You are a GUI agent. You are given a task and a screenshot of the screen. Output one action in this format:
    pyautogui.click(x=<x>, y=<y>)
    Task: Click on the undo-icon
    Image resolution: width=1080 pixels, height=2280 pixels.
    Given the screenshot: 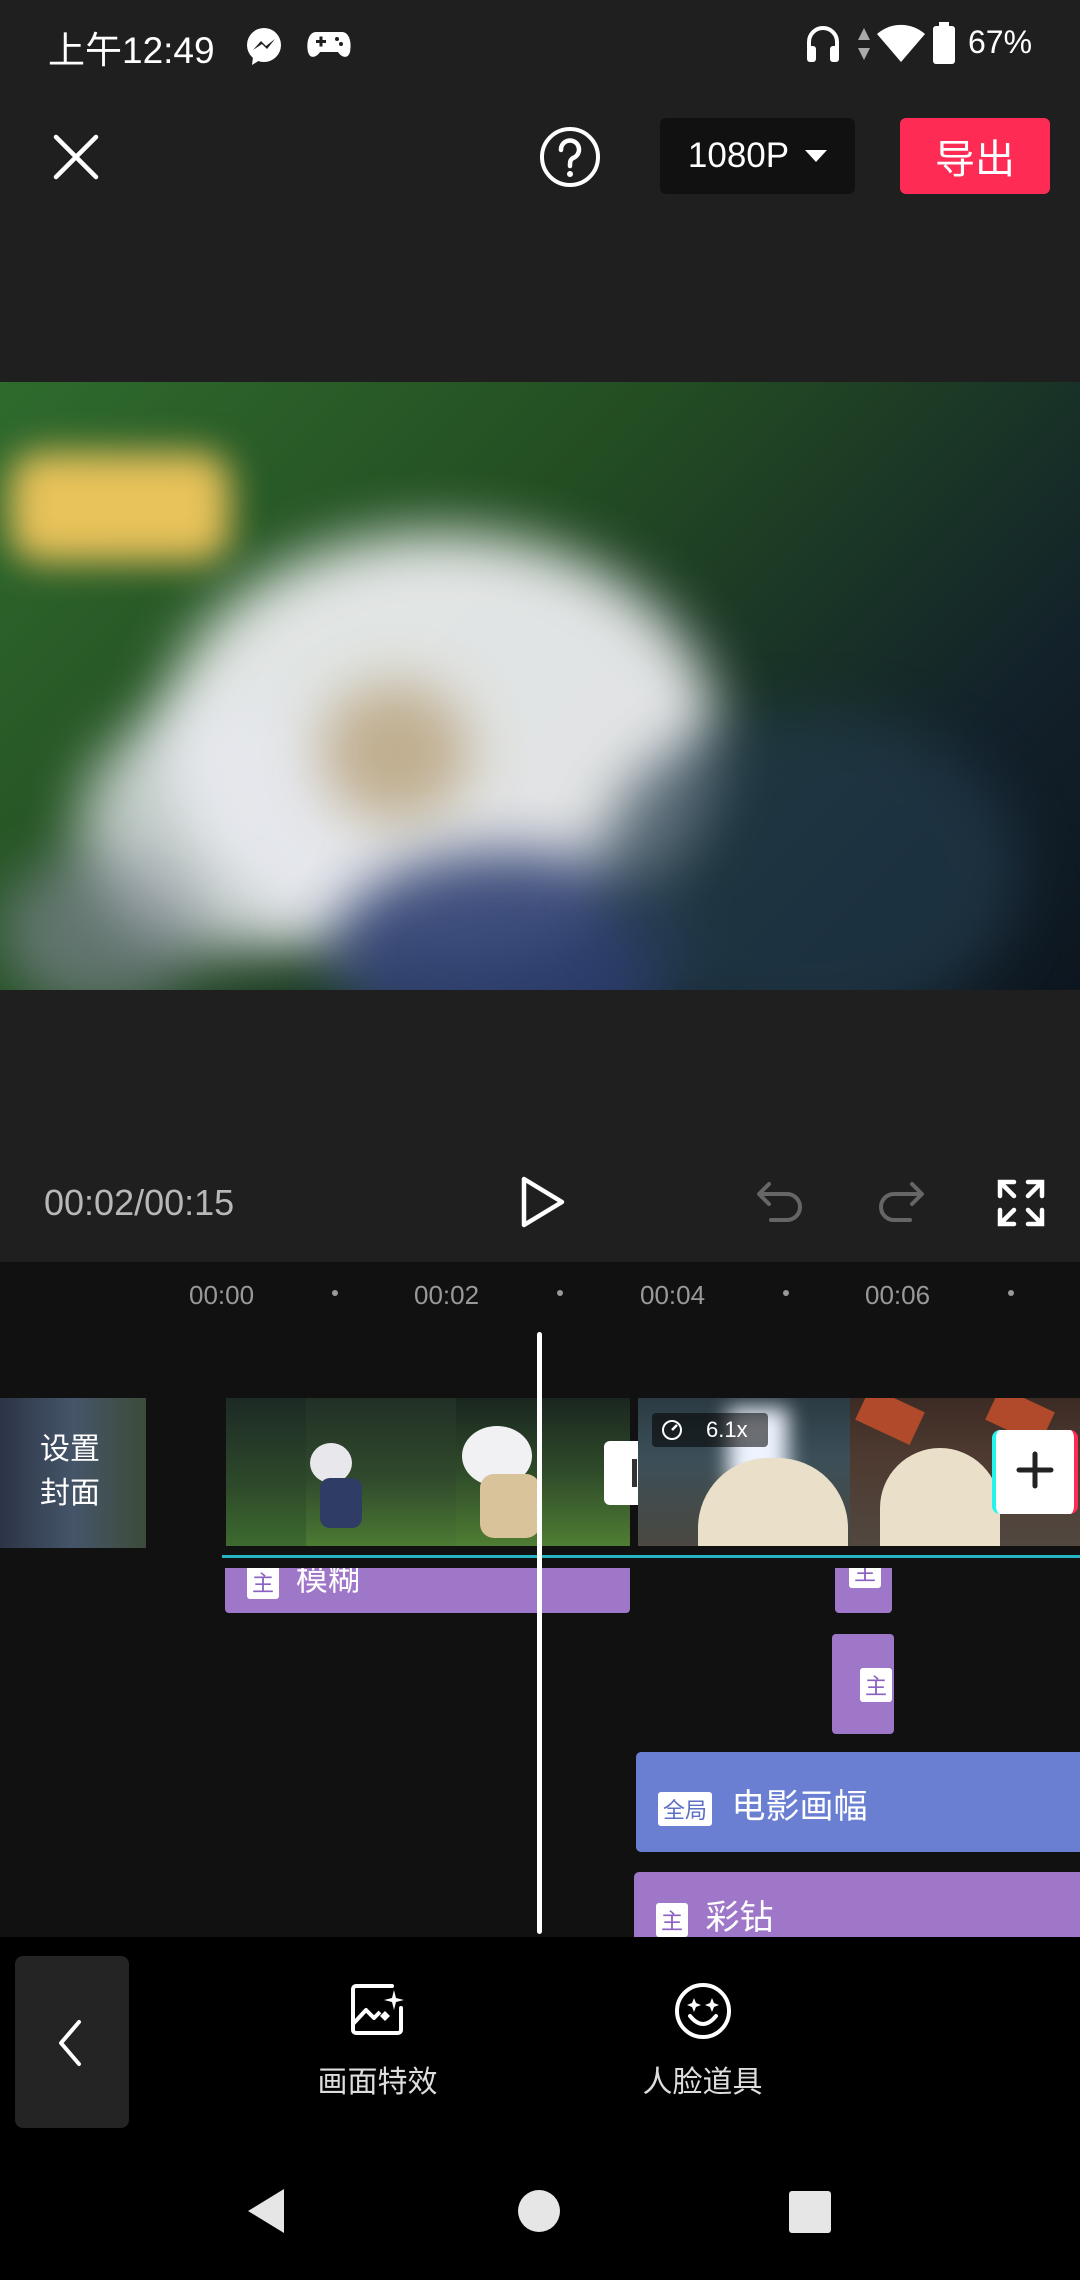 What is the action you would take?
    pyautogui.click(x=780, y=1203)
    